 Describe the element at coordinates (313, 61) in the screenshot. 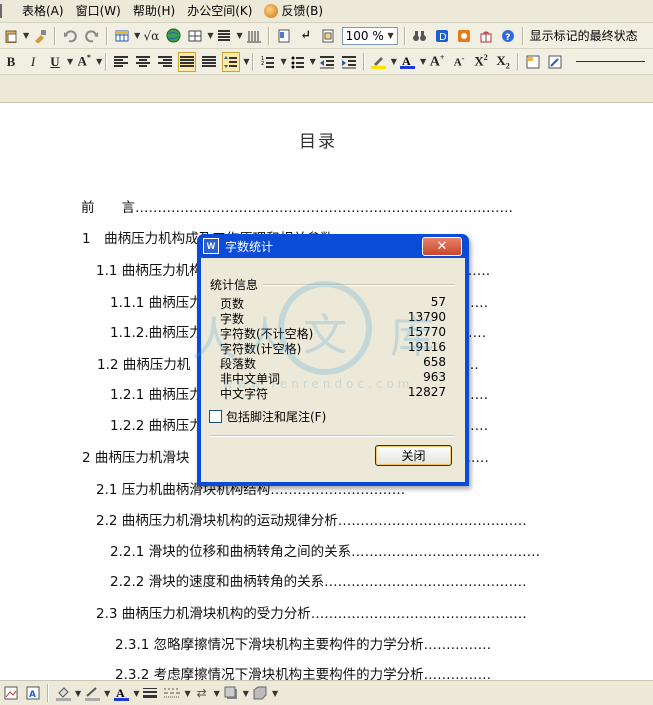

I see `bullets-dropdown-icon: ▼` at that location.